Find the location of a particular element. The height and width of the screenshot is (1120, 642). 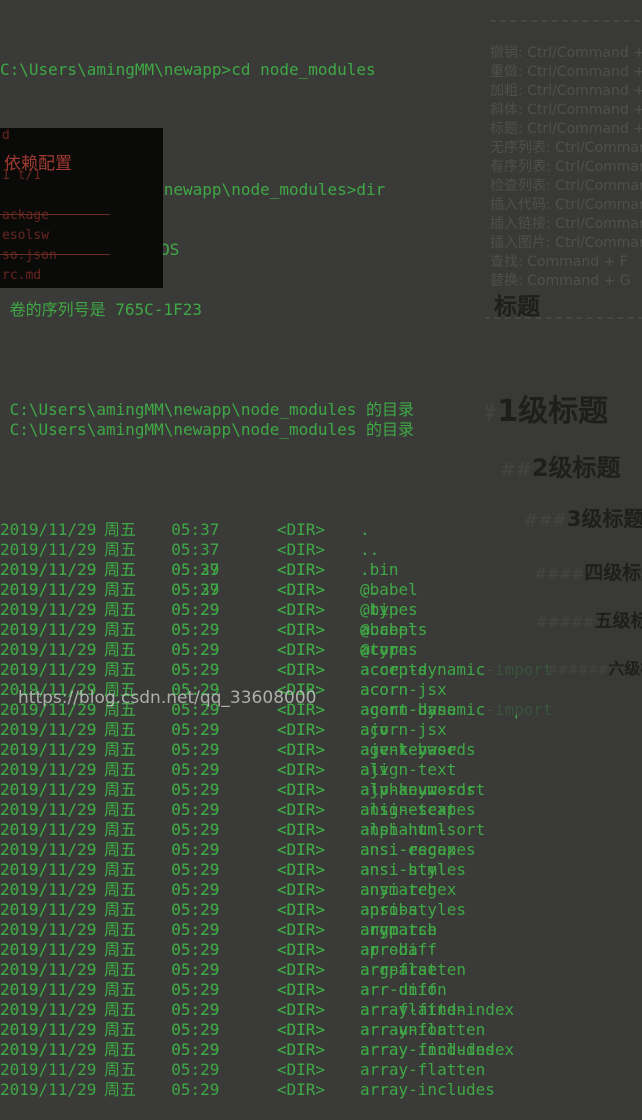

md-heading-5-text: 五级标题 is located at coordinates (618, 621).